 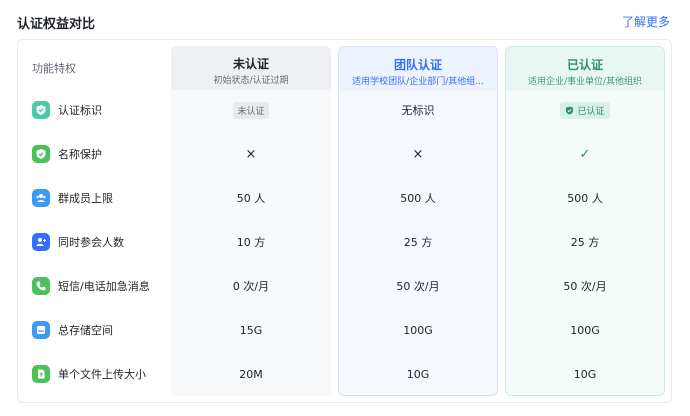 What do you see at coordinates (344, 330) in the screenshot?
I see `table-row: 总存储空间 15G 100G 100G` at bounding box center [344, 330].